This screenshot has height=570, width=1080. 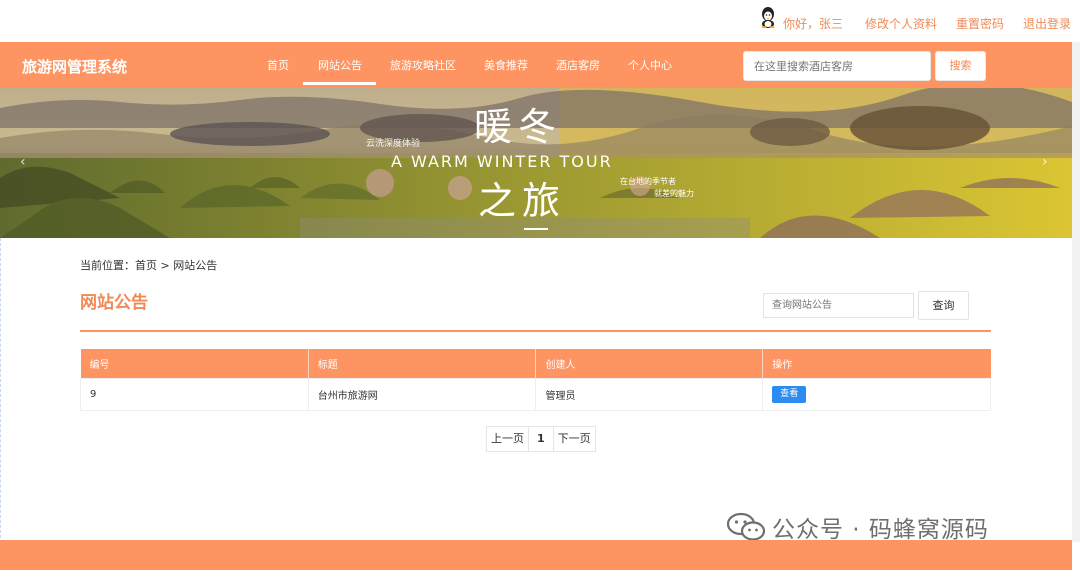 What do you see at coordinates (536, 65) in the screenshot?
I see `main-navbar: 旅游网管理系统 首页 网站公告 旅游攻略社区 美食推荐 酒店客房 个人中心 搜索` at bounding box center [536, 65].